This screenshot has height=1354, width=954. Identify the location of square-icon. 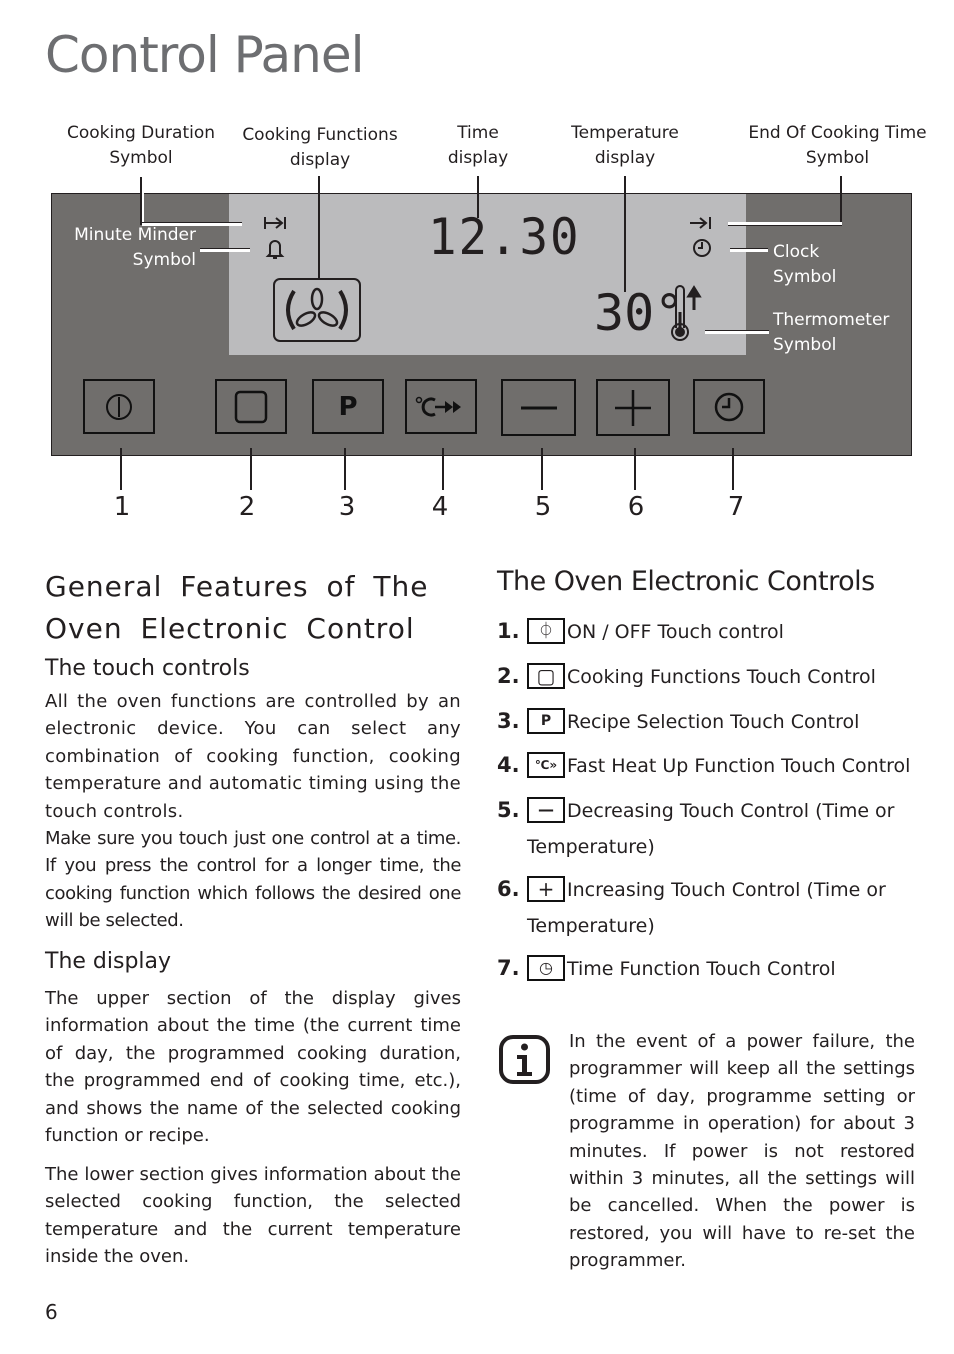
(251, 406).